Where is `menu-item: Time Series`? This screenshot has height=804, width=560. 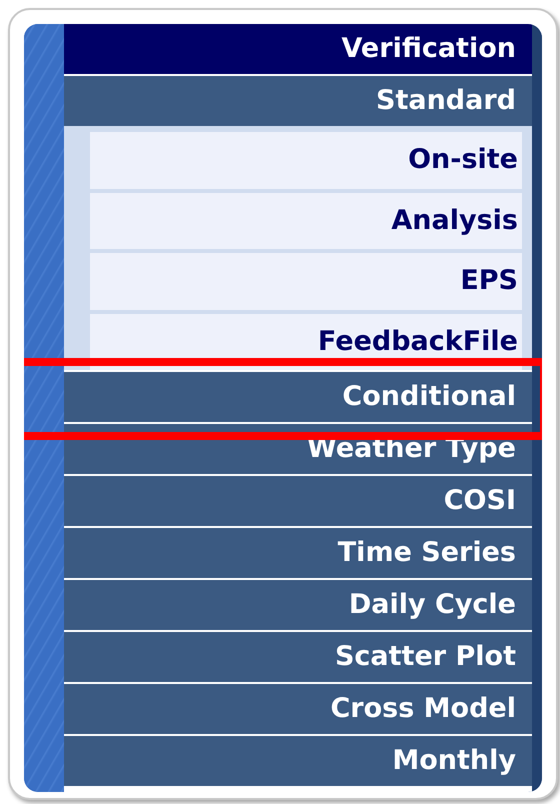
menu-item: Time Series is located at coordinates (298, 553).